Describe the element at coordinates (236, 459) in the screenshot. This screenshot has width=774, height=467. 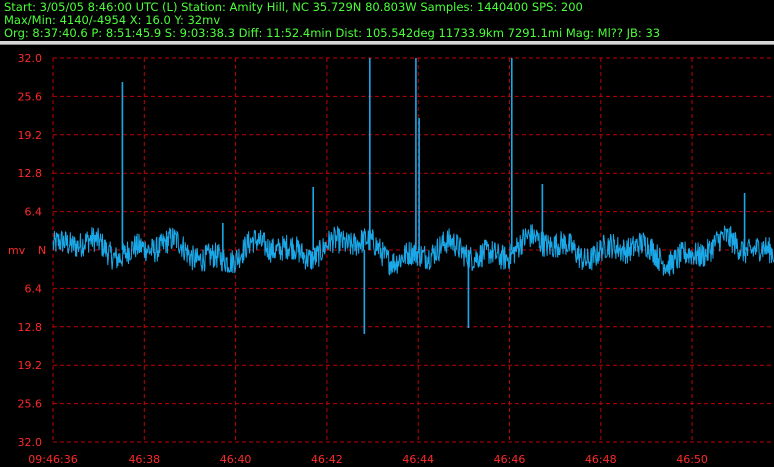
I see `x-tick-label: 46:40` at that location.